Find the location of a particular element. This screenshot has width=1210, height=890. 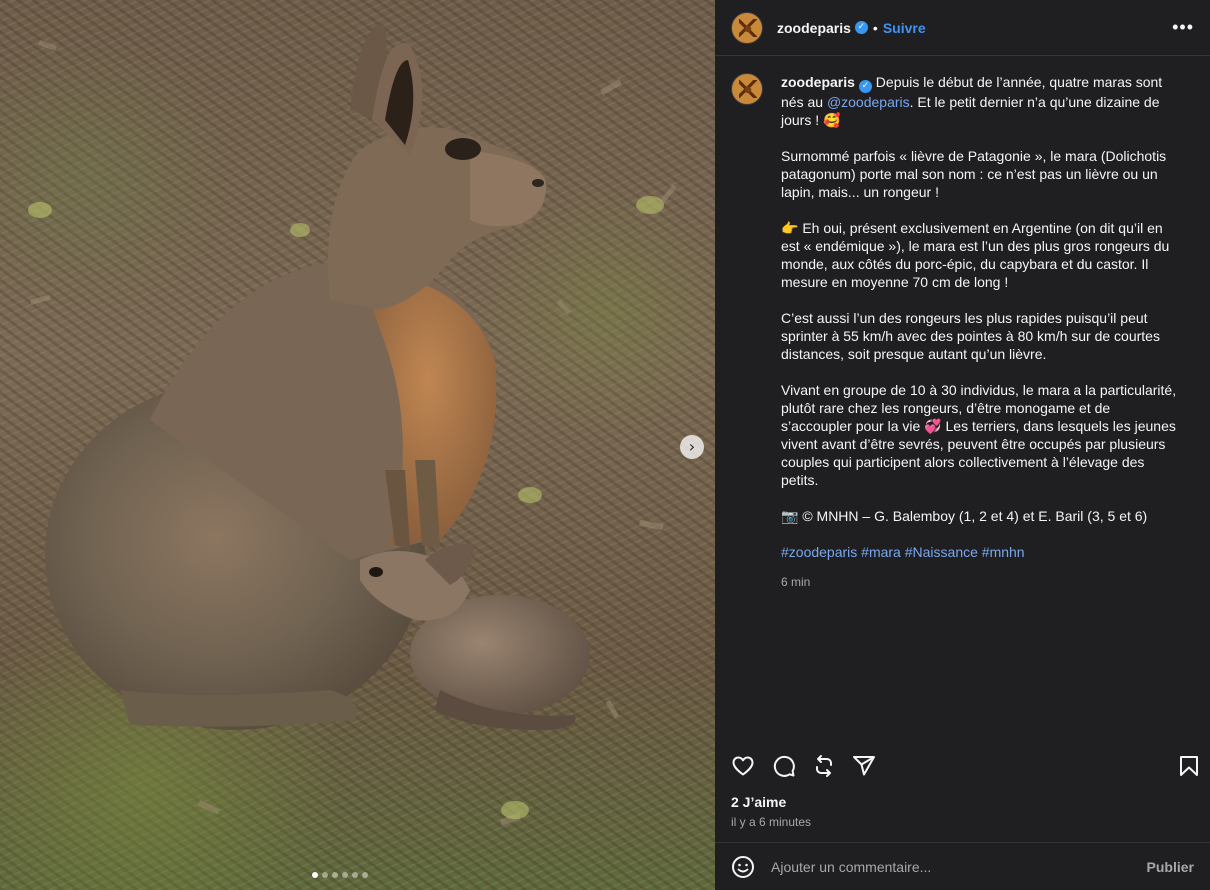

caption-avatar is located at coordinates (747, 89).